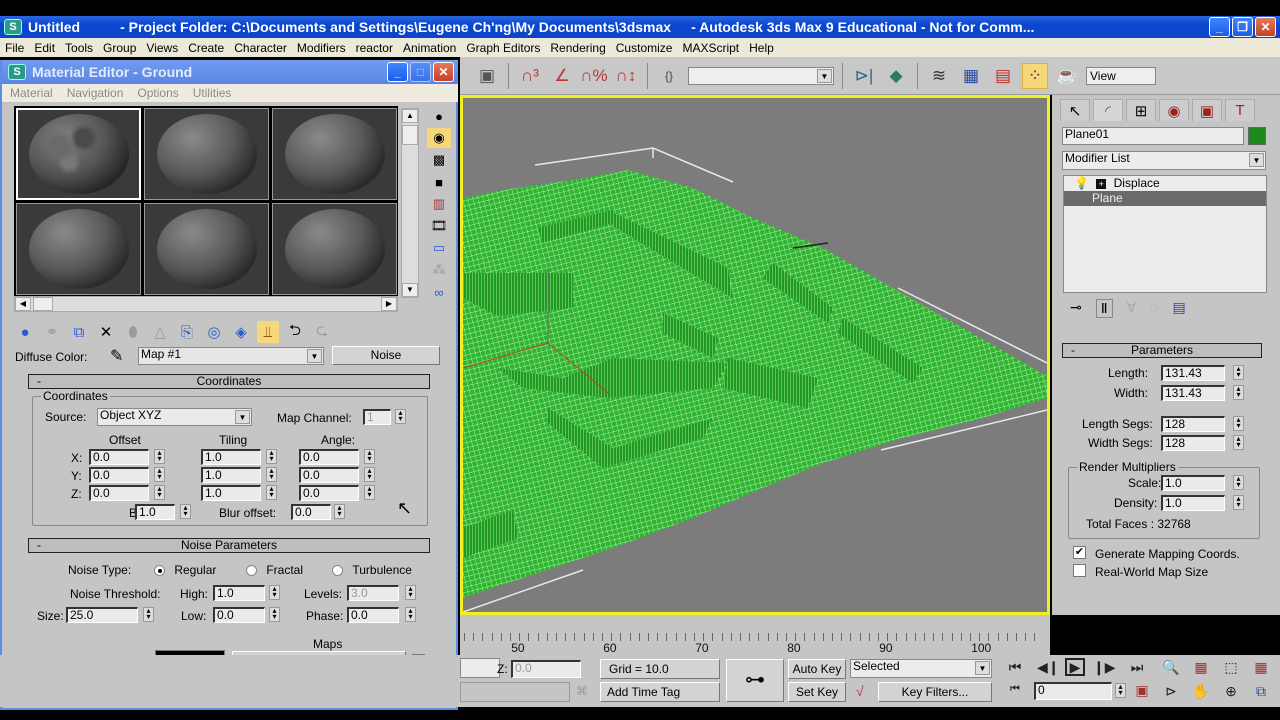  I want to click on current-frame-spinner: ▴ ▾, so click(1120, 690).